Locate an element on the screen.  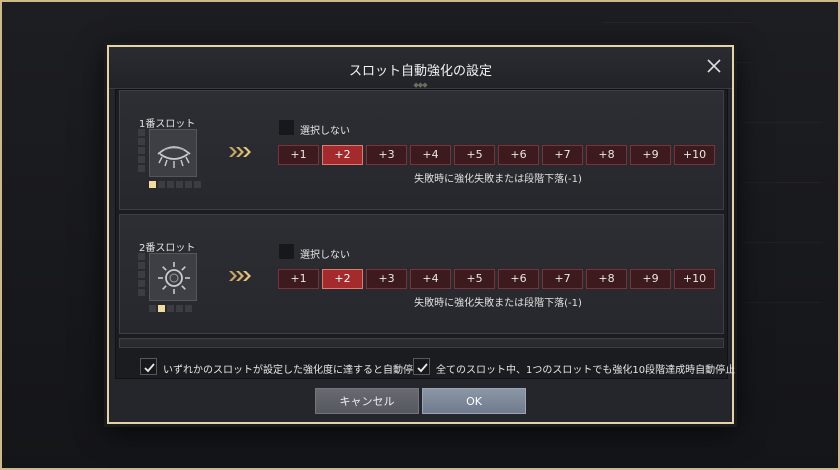
slot-title: 1番スロット is located at coordinates (167, 124).